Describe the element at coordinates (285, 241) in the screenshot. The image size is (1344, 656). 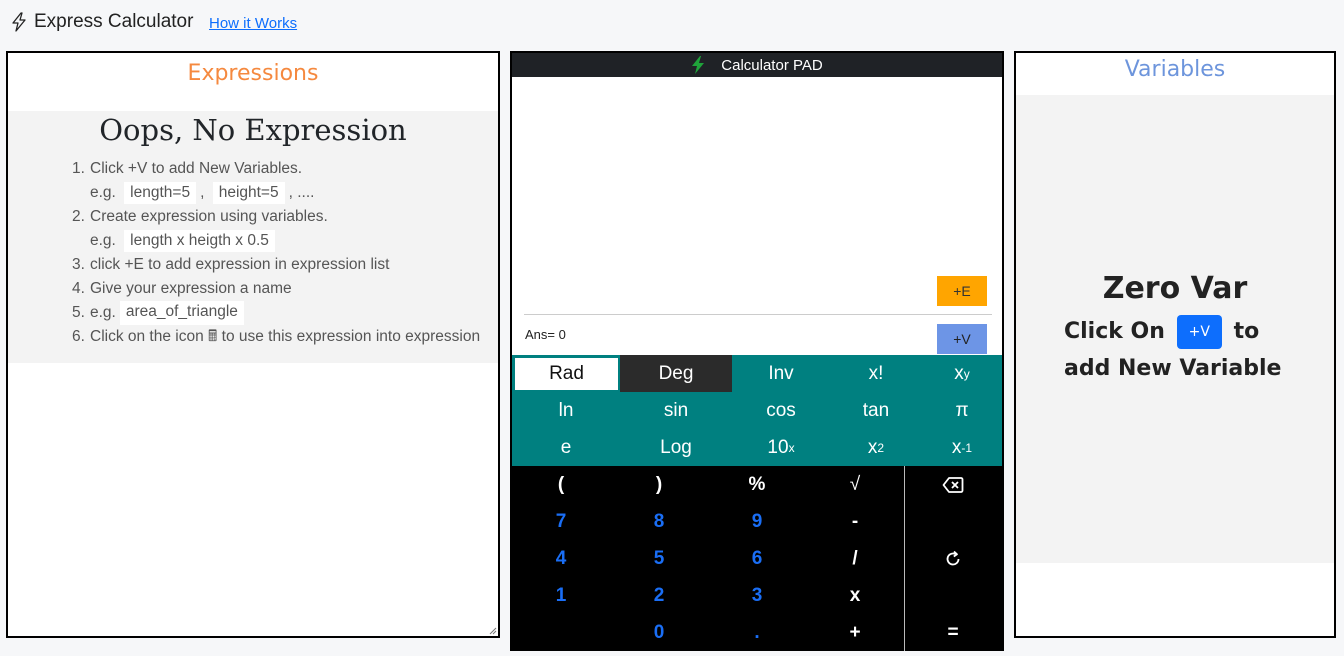
I see `list-item: e.g. length x heigth x 0.5` at that location.